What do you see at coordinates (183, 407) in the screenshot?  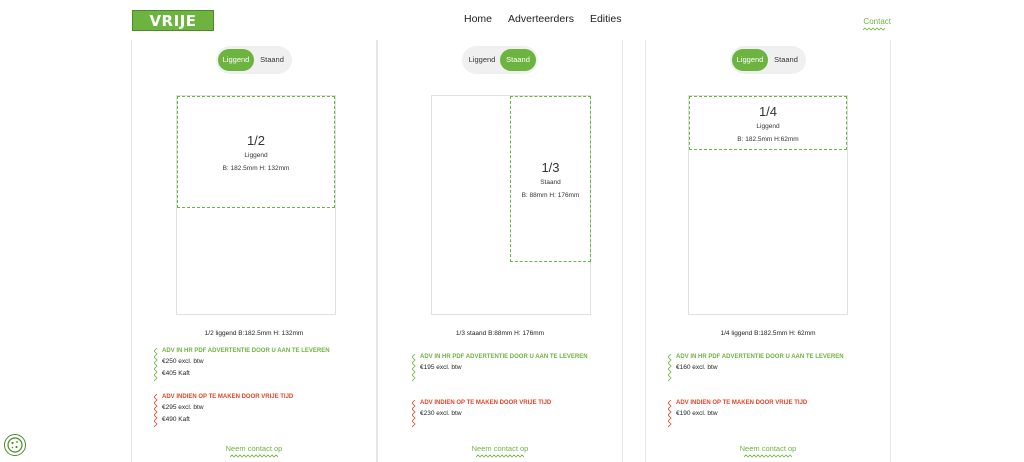 I see `price-line: €295 excl. btw` at bounding box center [183, 407].